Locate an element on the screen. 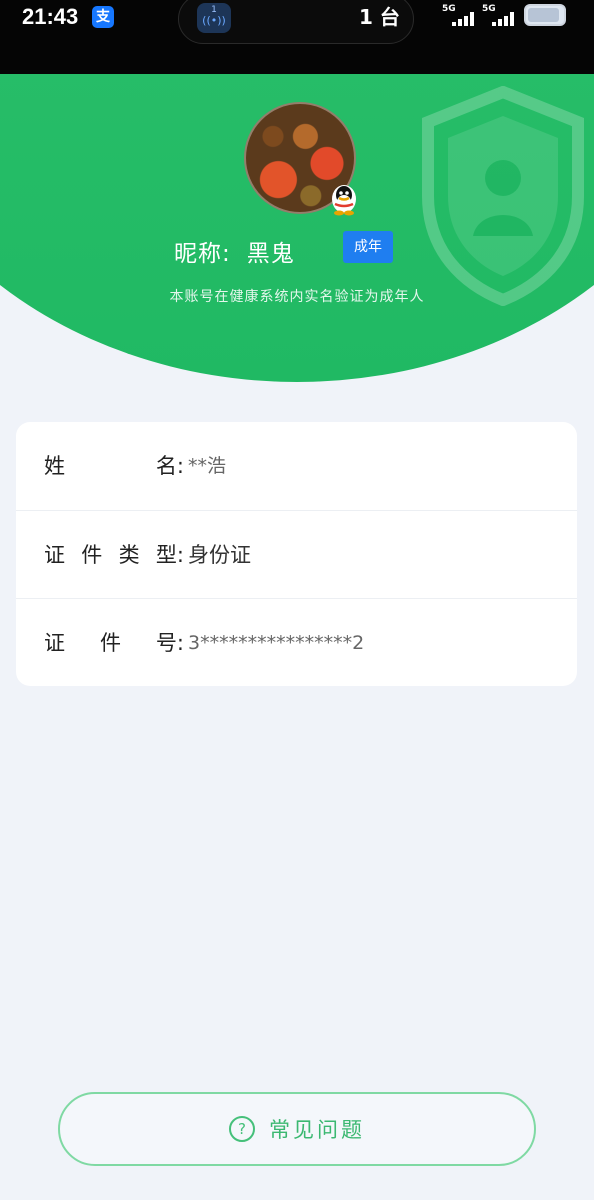 This screenshot has width=594, height=1200. hotspot-icon: 1 ((•)) is located at coordinates (214, 18).